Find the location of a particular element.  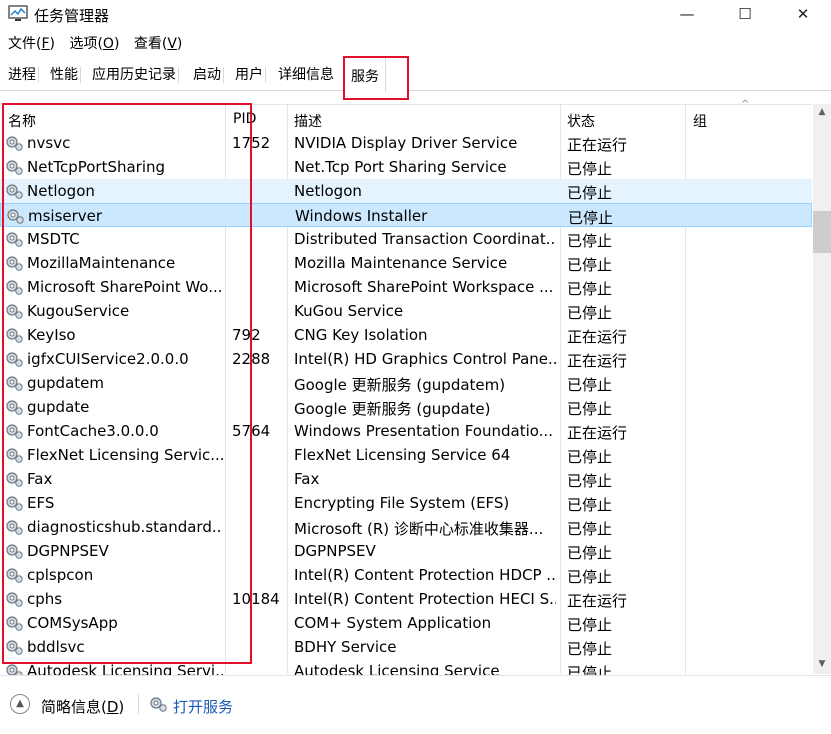

sort-ascending-icon: ^ is located at coordinates (745, 104).